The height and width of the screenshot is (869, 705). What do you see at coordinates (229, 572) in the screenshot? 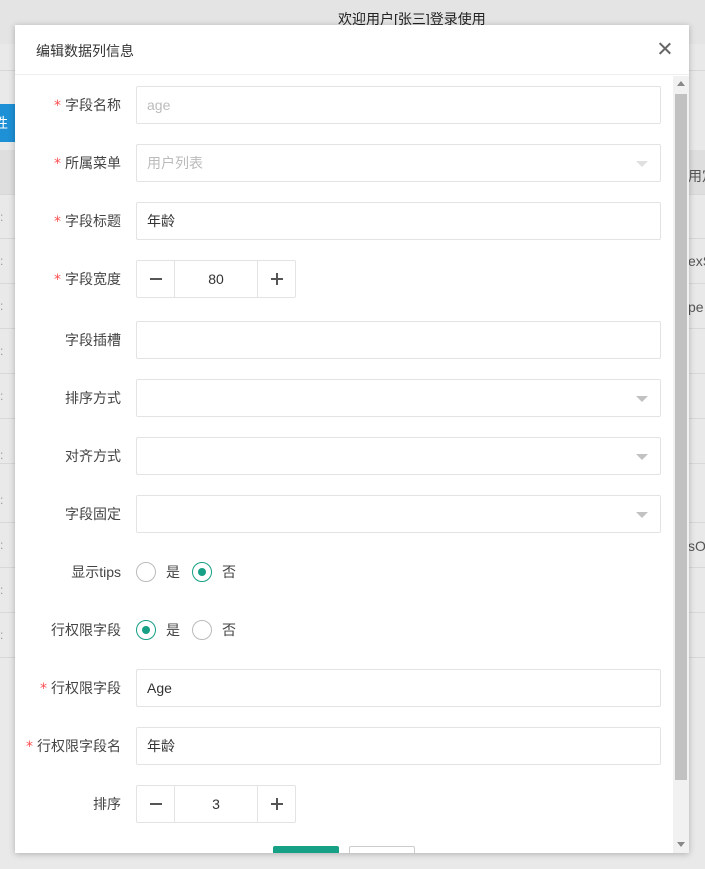
I see `show-tips-no-label: 否` at bounding box center [229, 572].